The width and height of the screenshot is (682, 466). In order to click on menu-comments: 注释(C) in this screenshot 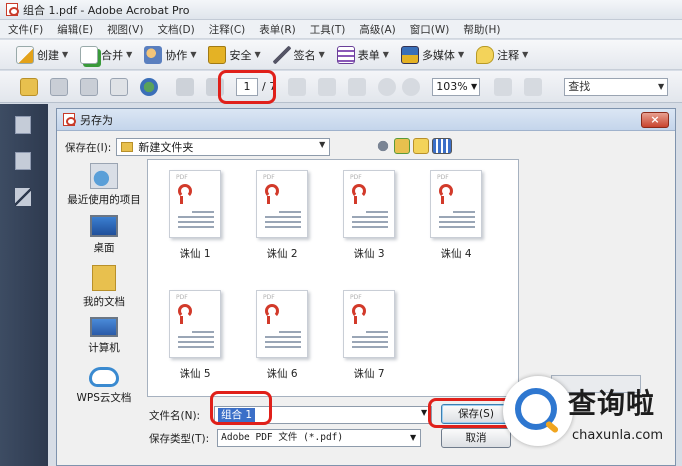, I will do `click(227, 29)`.